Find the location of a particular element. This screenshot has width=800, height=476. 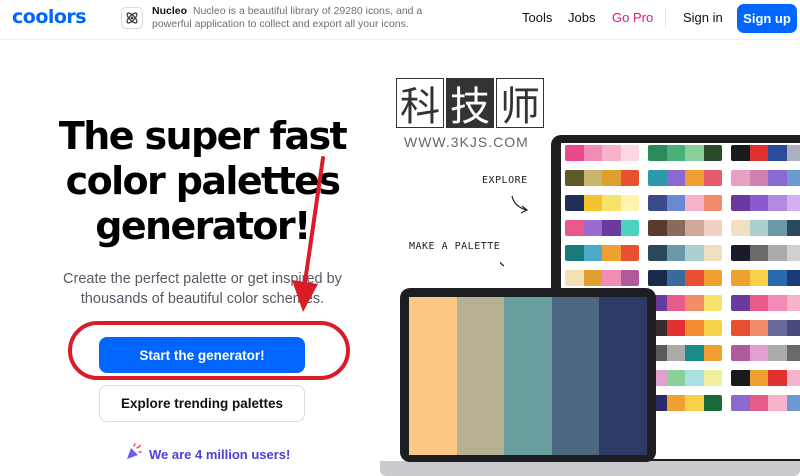

users-count: We are 4 million users! is located at coordinates (208, 454).